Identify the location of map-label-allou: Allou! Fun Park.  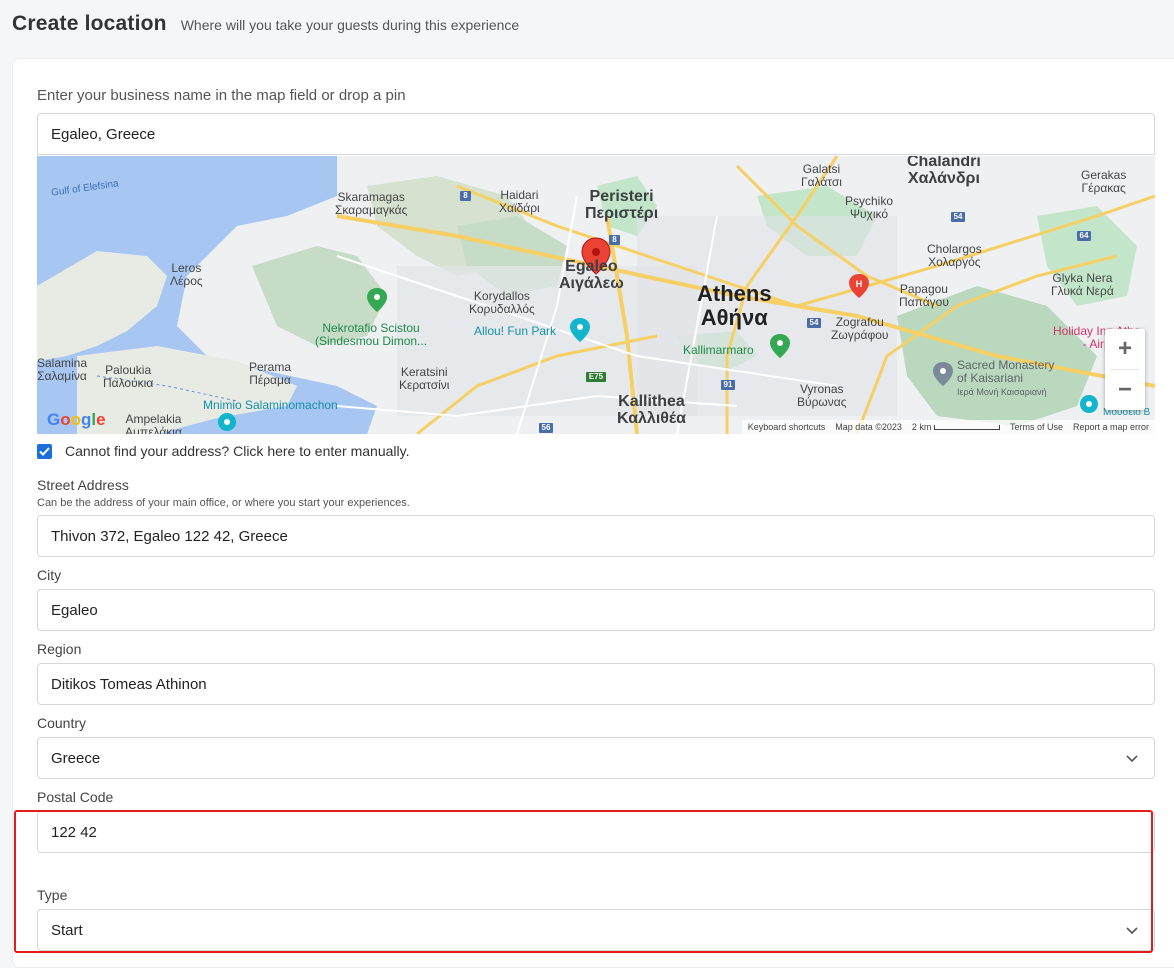
(515, 331).